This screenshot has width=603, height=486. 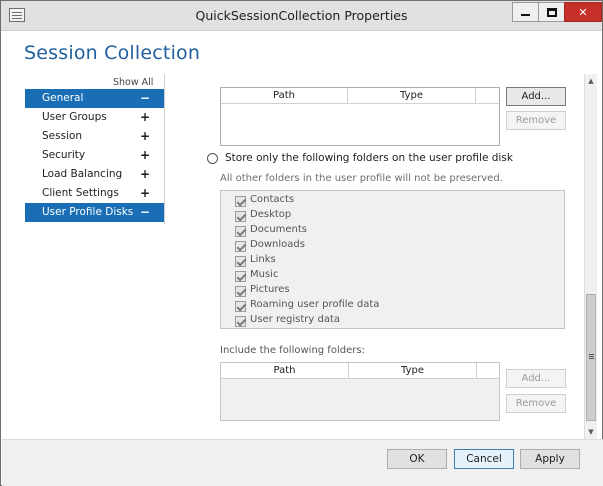 I want to click on folder-label: Pictures, so click(x=270, y=289).